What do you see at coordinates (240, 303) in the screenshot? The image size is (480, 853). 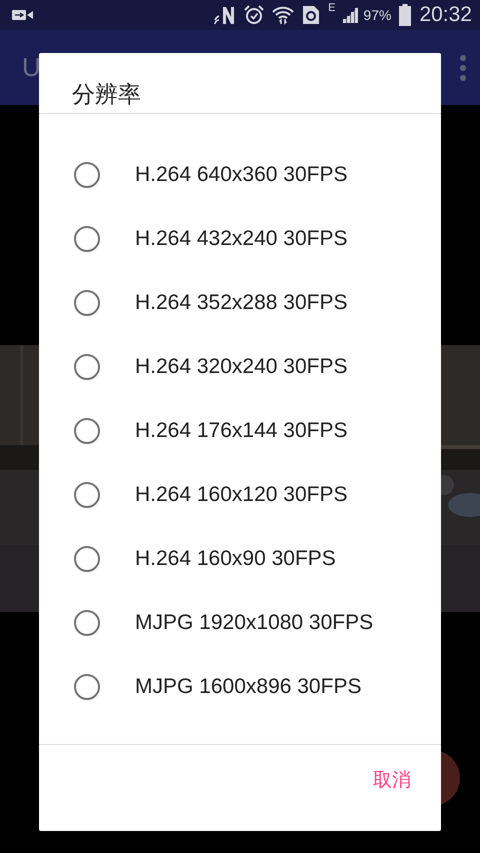 I see `radio-option: H.264 352x288 30FPS` at bounding box center [240, 303].